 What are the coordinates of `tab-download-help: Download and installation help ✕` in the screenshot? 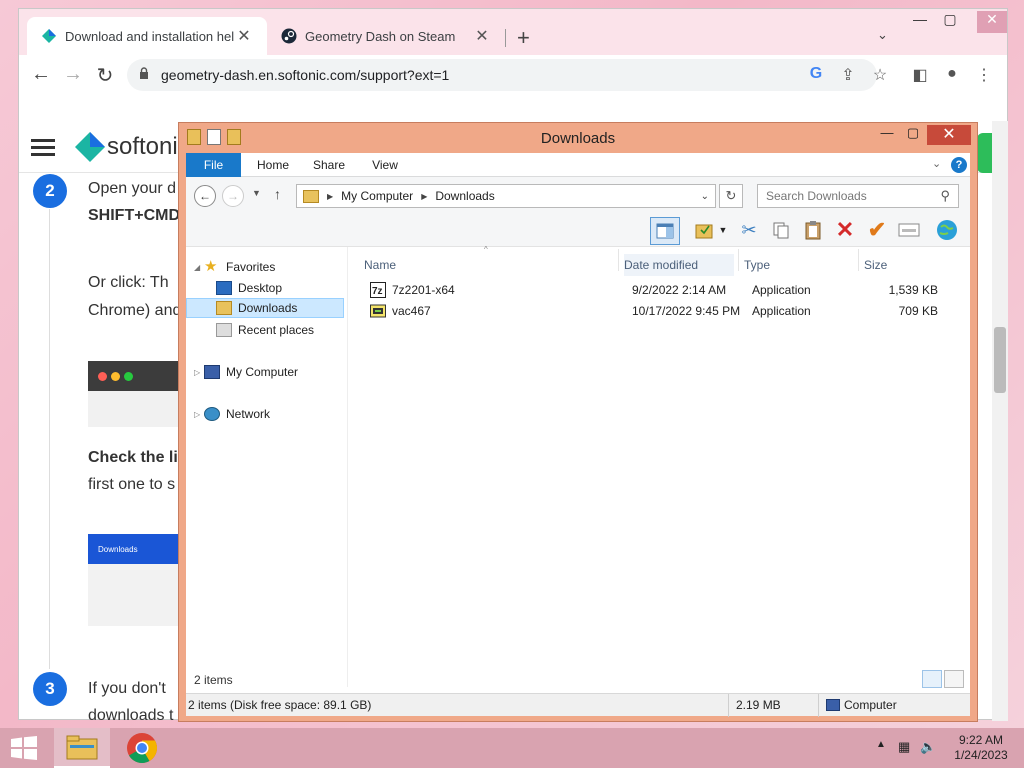 It's located at (147, 36).